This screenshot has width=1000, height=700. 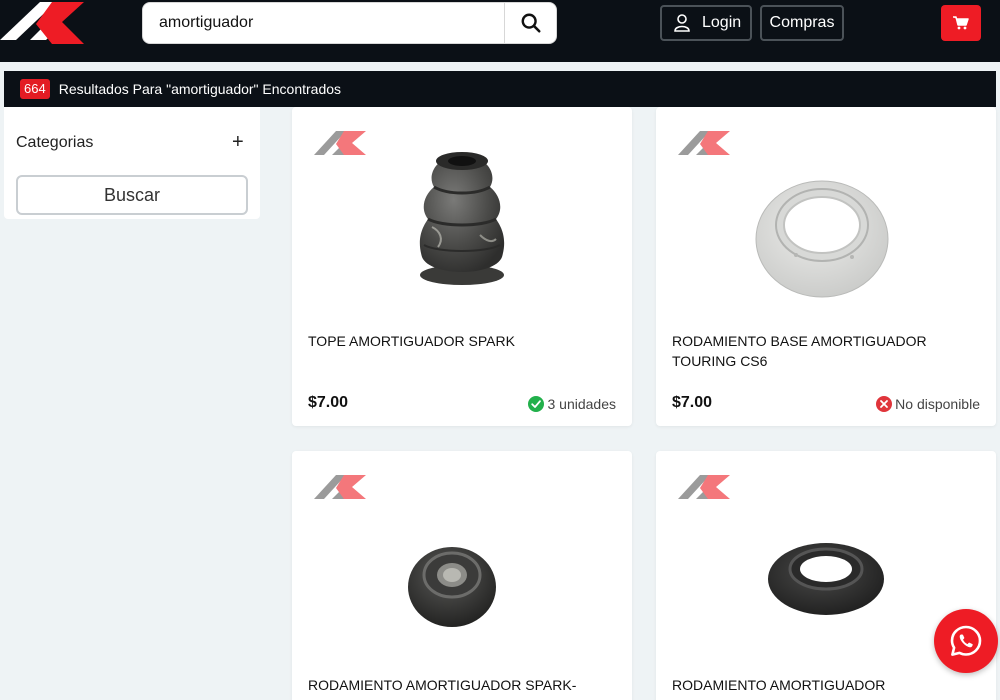 I want to click on stock-text: 3 unidades, so click(x=581, y=404).